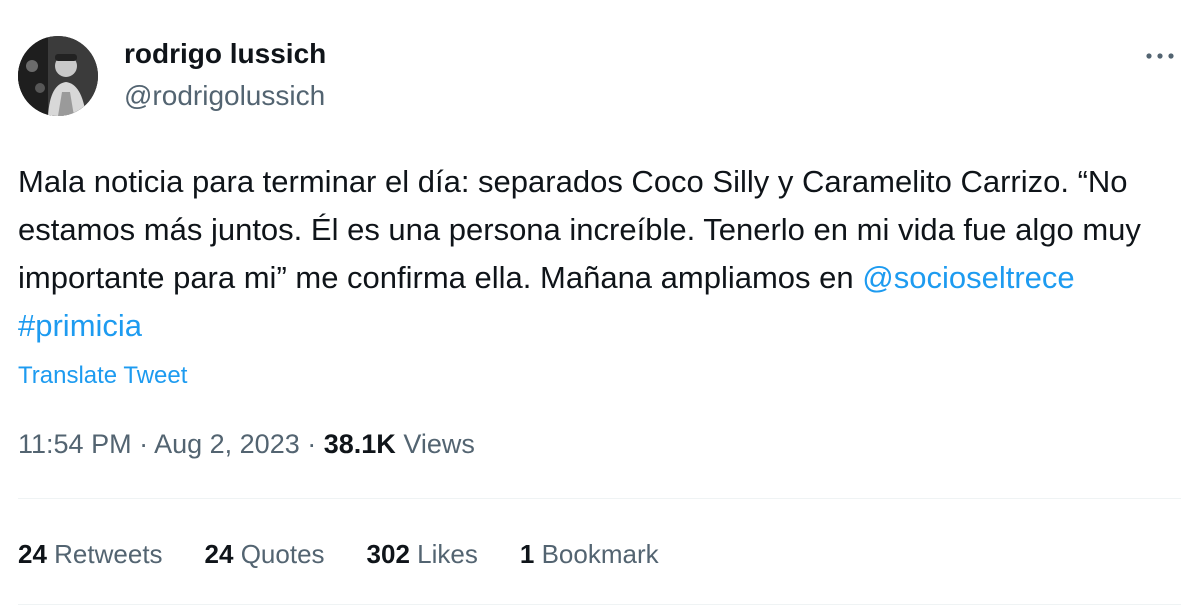 This screenshot has height=611, width=1199. I want to click on likes-stat: 302 Likes, so click(422, 554).